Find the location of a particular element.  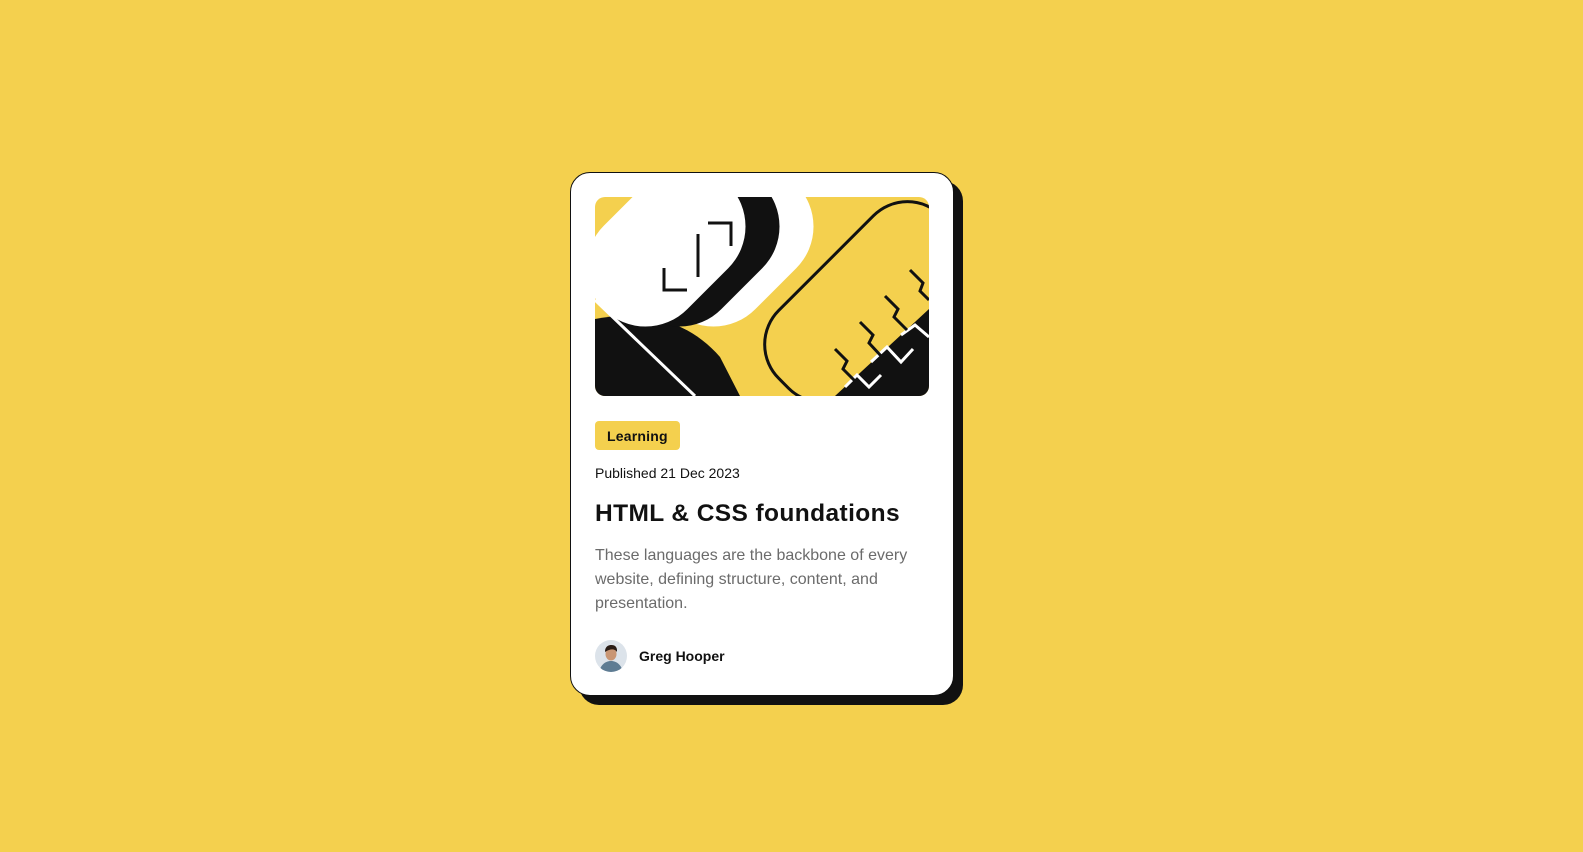

person-avatar-icon is located at coordinates (611, 656).